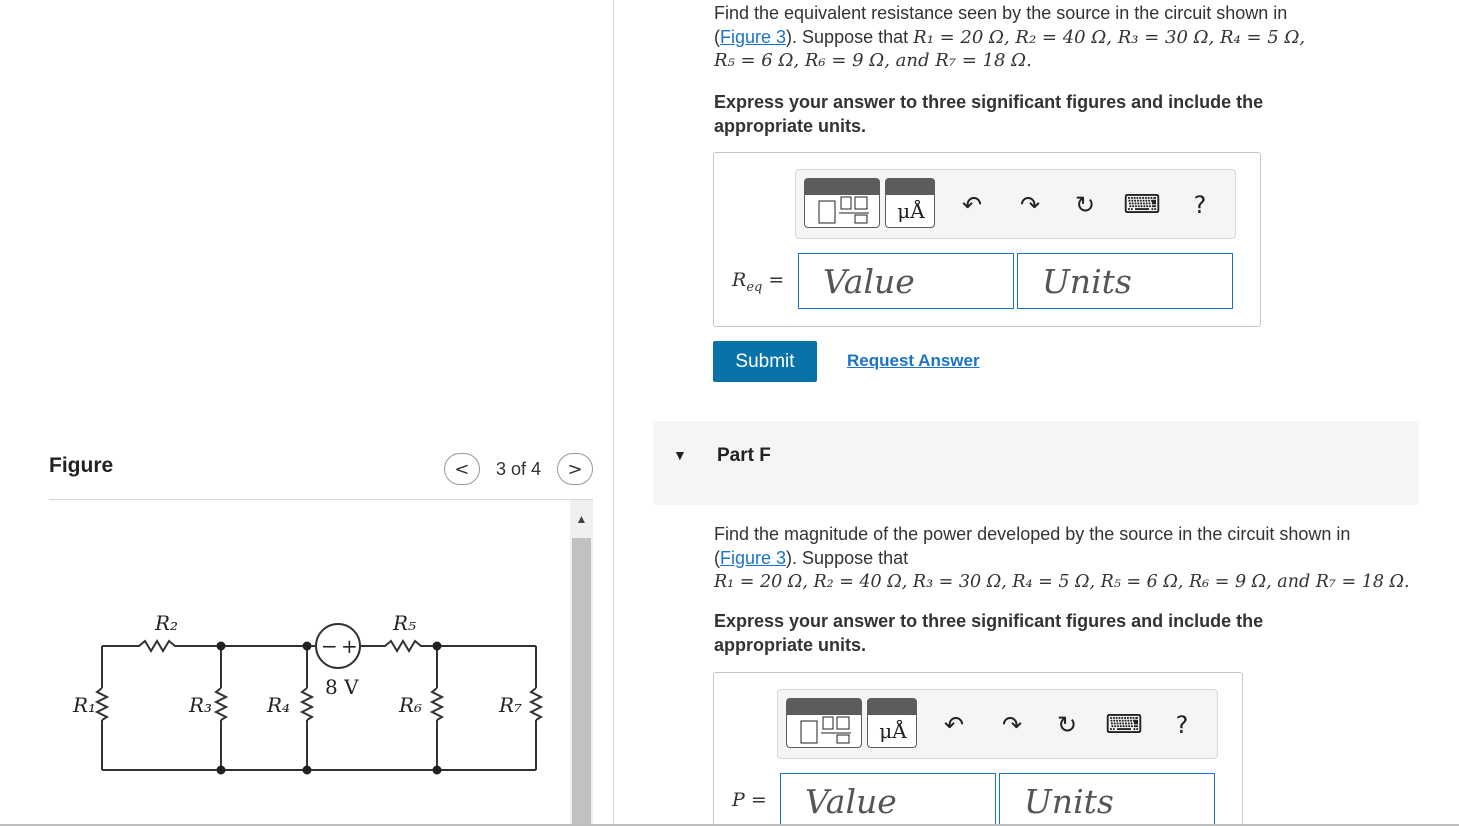 The height and width of the screenshot is (826, 1459). Describe the element at coordinates (1036, 463) in the screenshot. I see `part-f-header: ▼ Part F` at that location.